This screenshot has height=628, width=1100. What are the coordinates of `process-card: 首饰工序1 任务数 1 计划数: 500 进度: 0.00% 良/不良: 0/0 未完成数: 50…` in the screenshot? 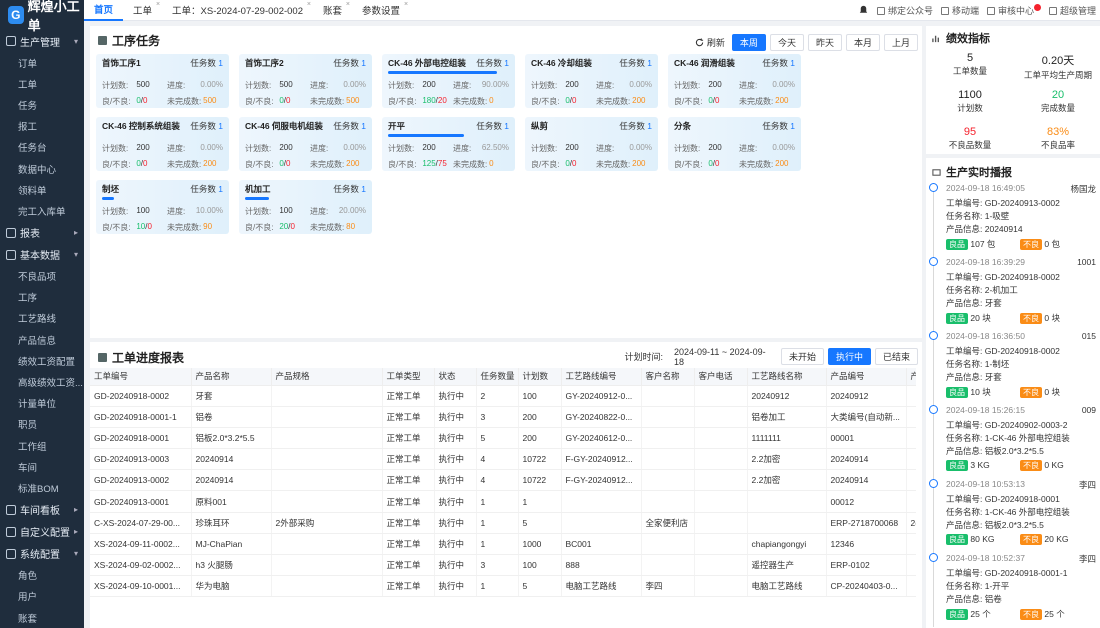 It's located at (162, 81).